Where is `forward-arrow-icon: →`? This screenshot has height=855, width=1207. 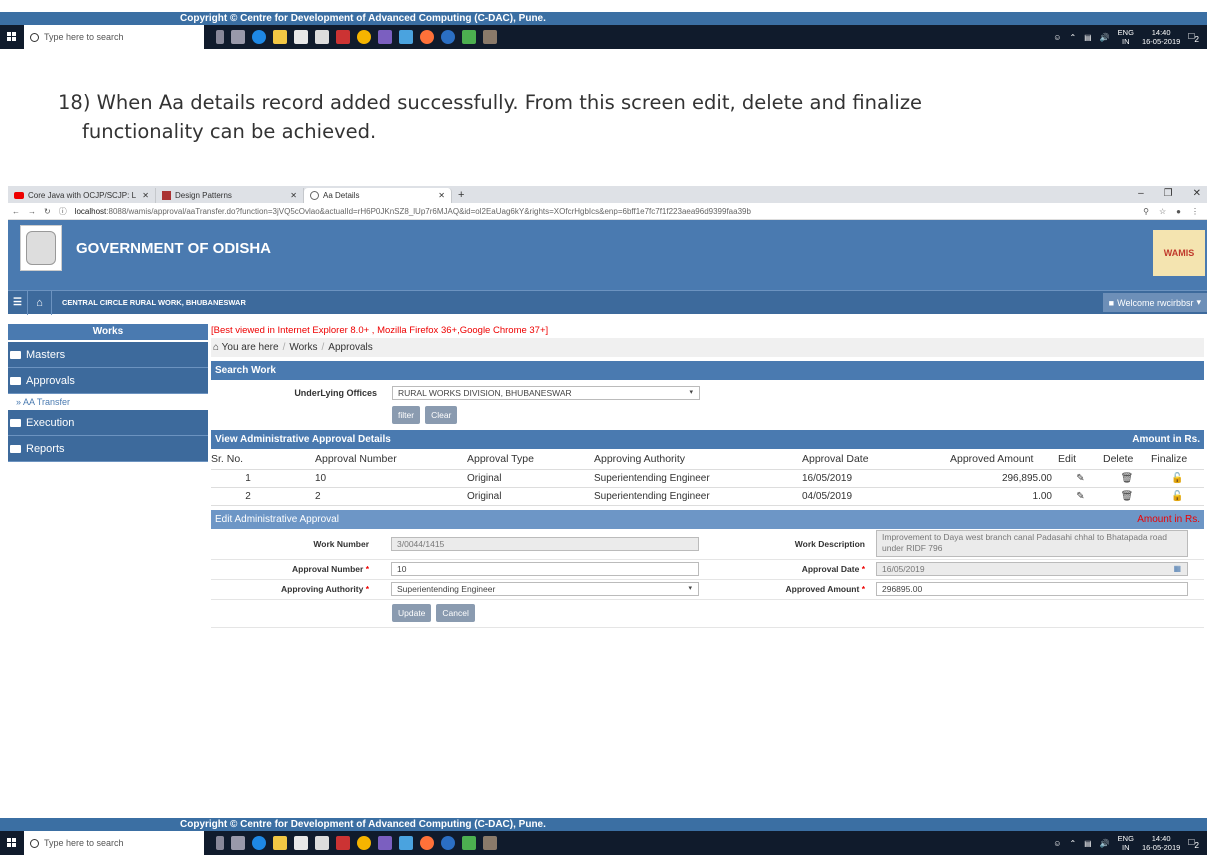
forward-arrow-icon: → is located at coordinates (32, 211).